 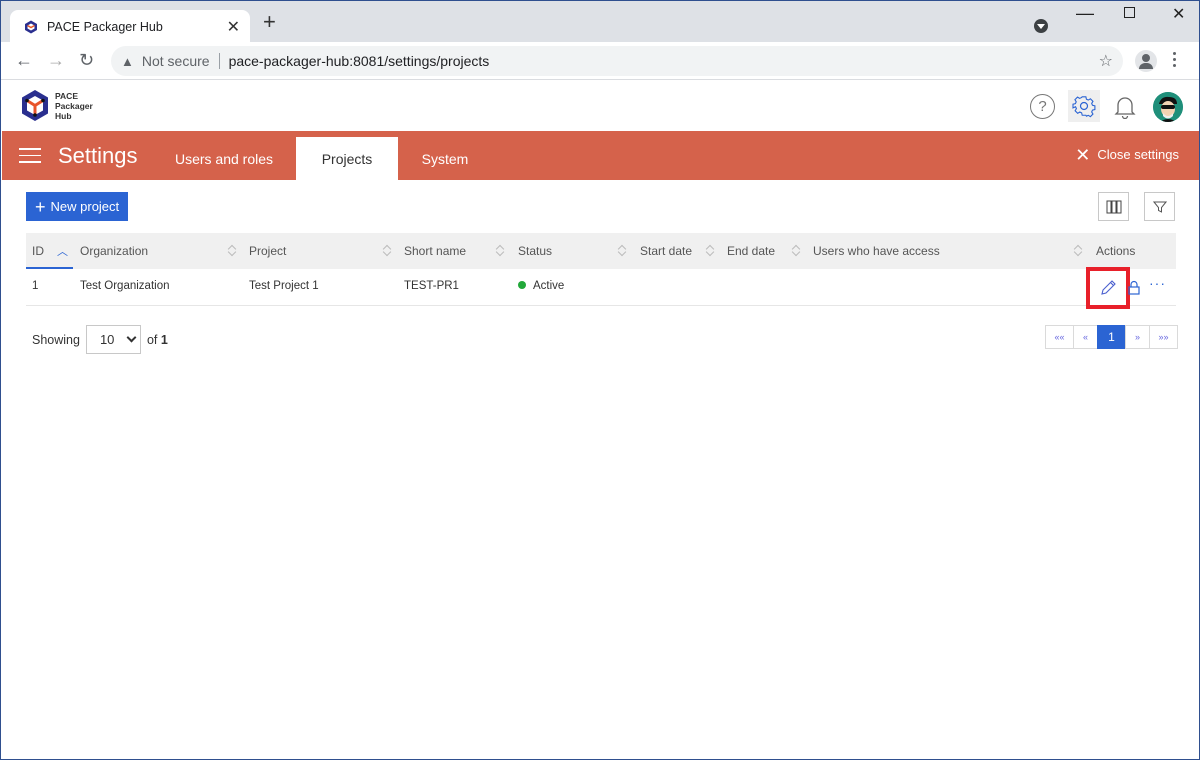 I want to click on column-header-users: Users who have access, so click(x=876, y=251).